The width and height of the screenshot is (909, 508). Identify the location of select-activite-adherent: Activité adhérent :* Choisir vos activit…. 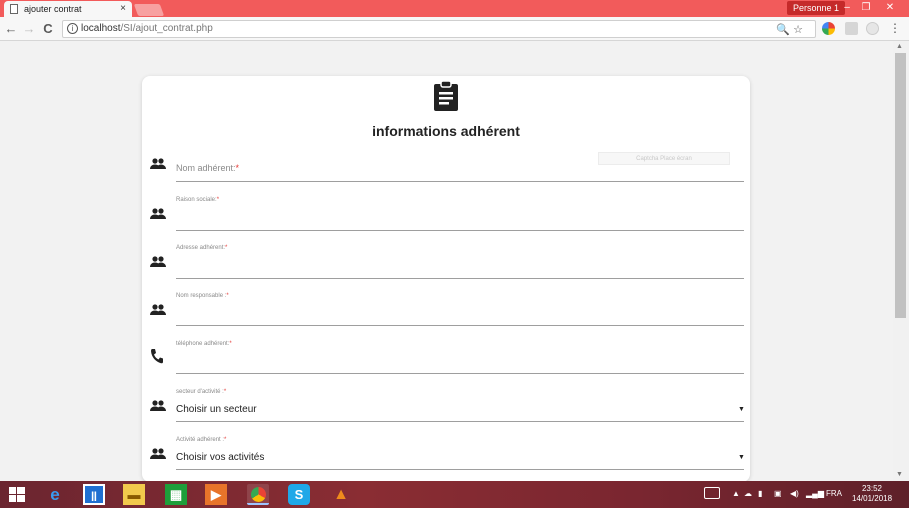
(446, 453).